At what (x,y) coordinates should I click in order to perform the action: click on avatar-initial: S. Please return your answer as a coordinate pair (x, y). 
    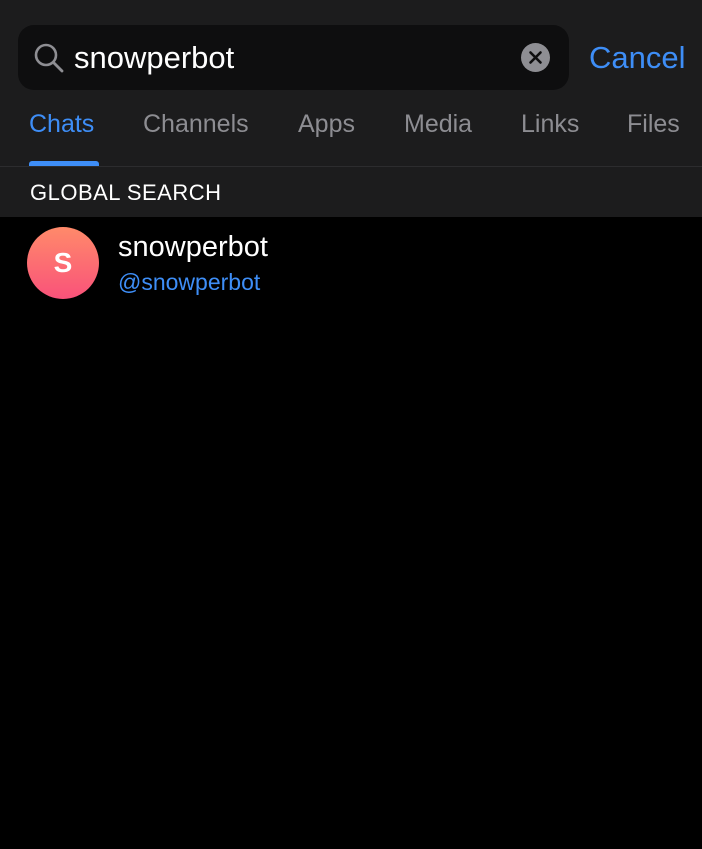
    Looking at the image, I should click on (63, 262).